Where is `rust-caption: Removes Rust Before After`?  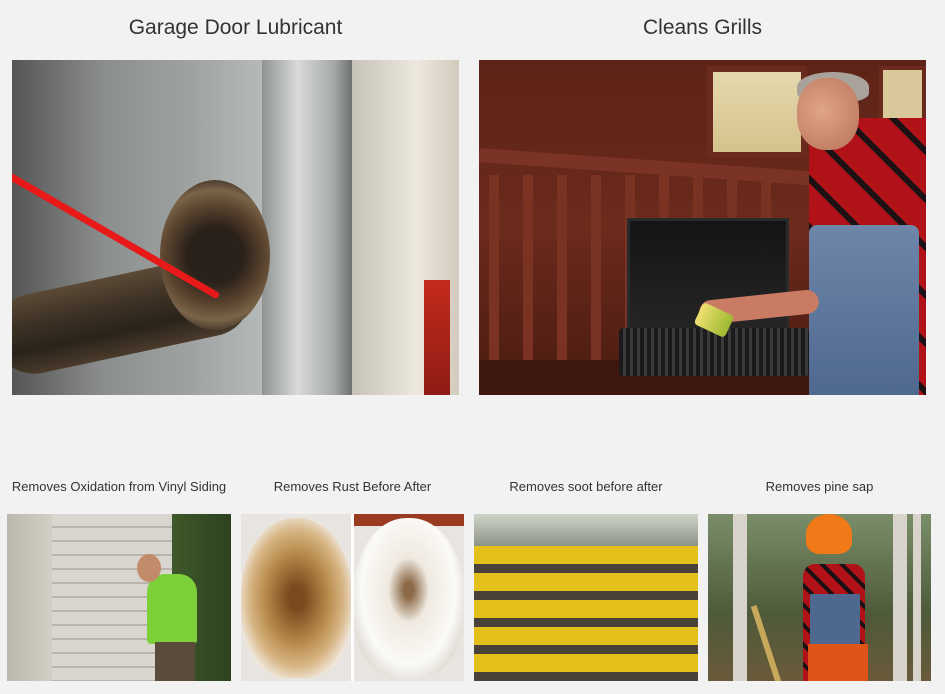
rust-caption: Removes Rust Before After is located at coordinates (352, 486).